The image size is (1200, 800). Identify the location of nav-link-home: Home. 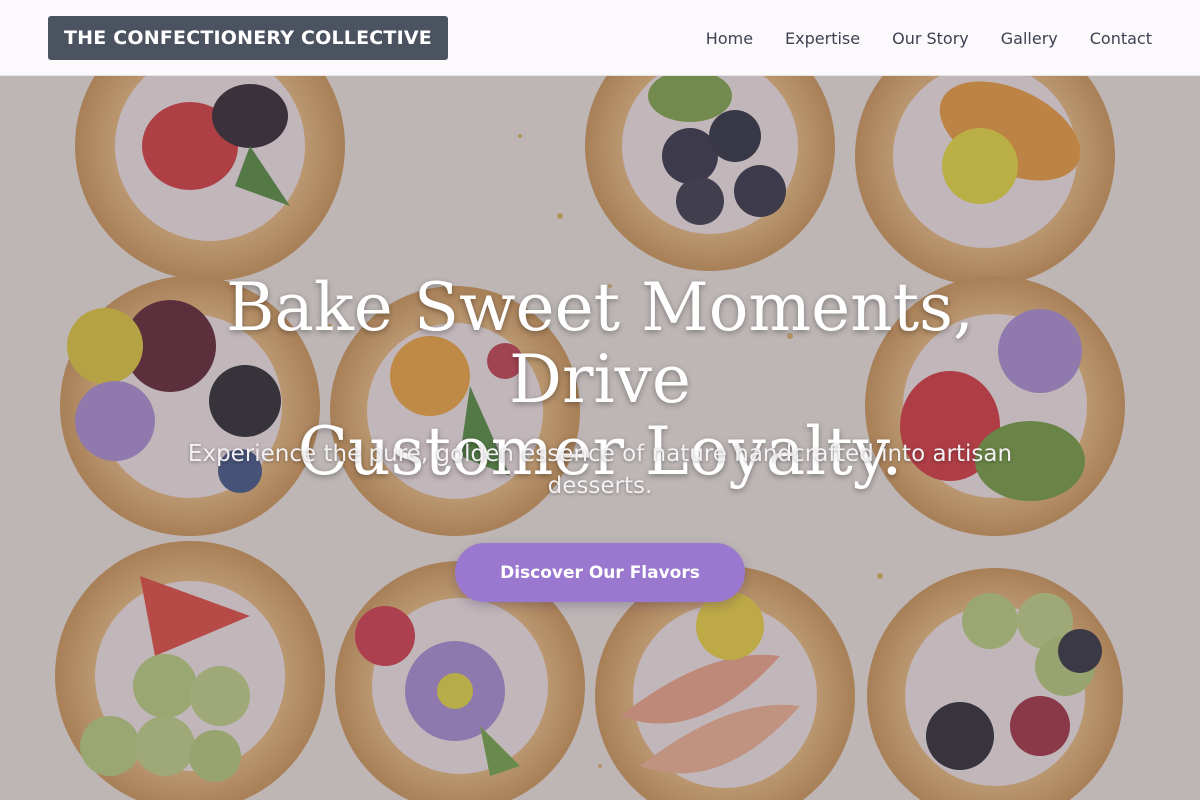
(729, 38).